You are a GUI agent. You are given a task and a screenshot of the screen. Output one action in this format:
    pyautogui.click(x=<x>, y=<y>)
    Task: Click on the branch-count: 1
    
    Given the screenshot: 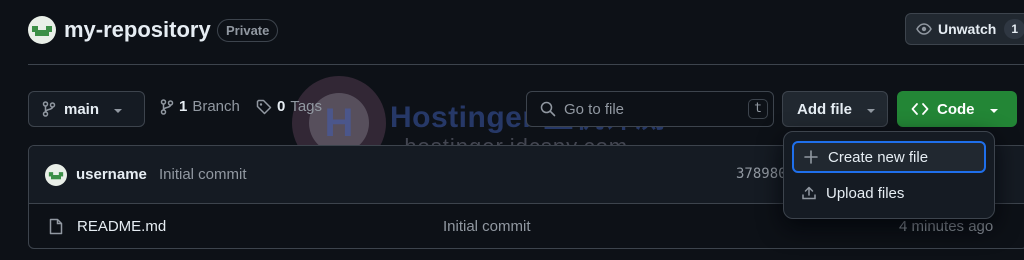 What is the action you would take?
    pyautogui.click(x=183, y=106)
    